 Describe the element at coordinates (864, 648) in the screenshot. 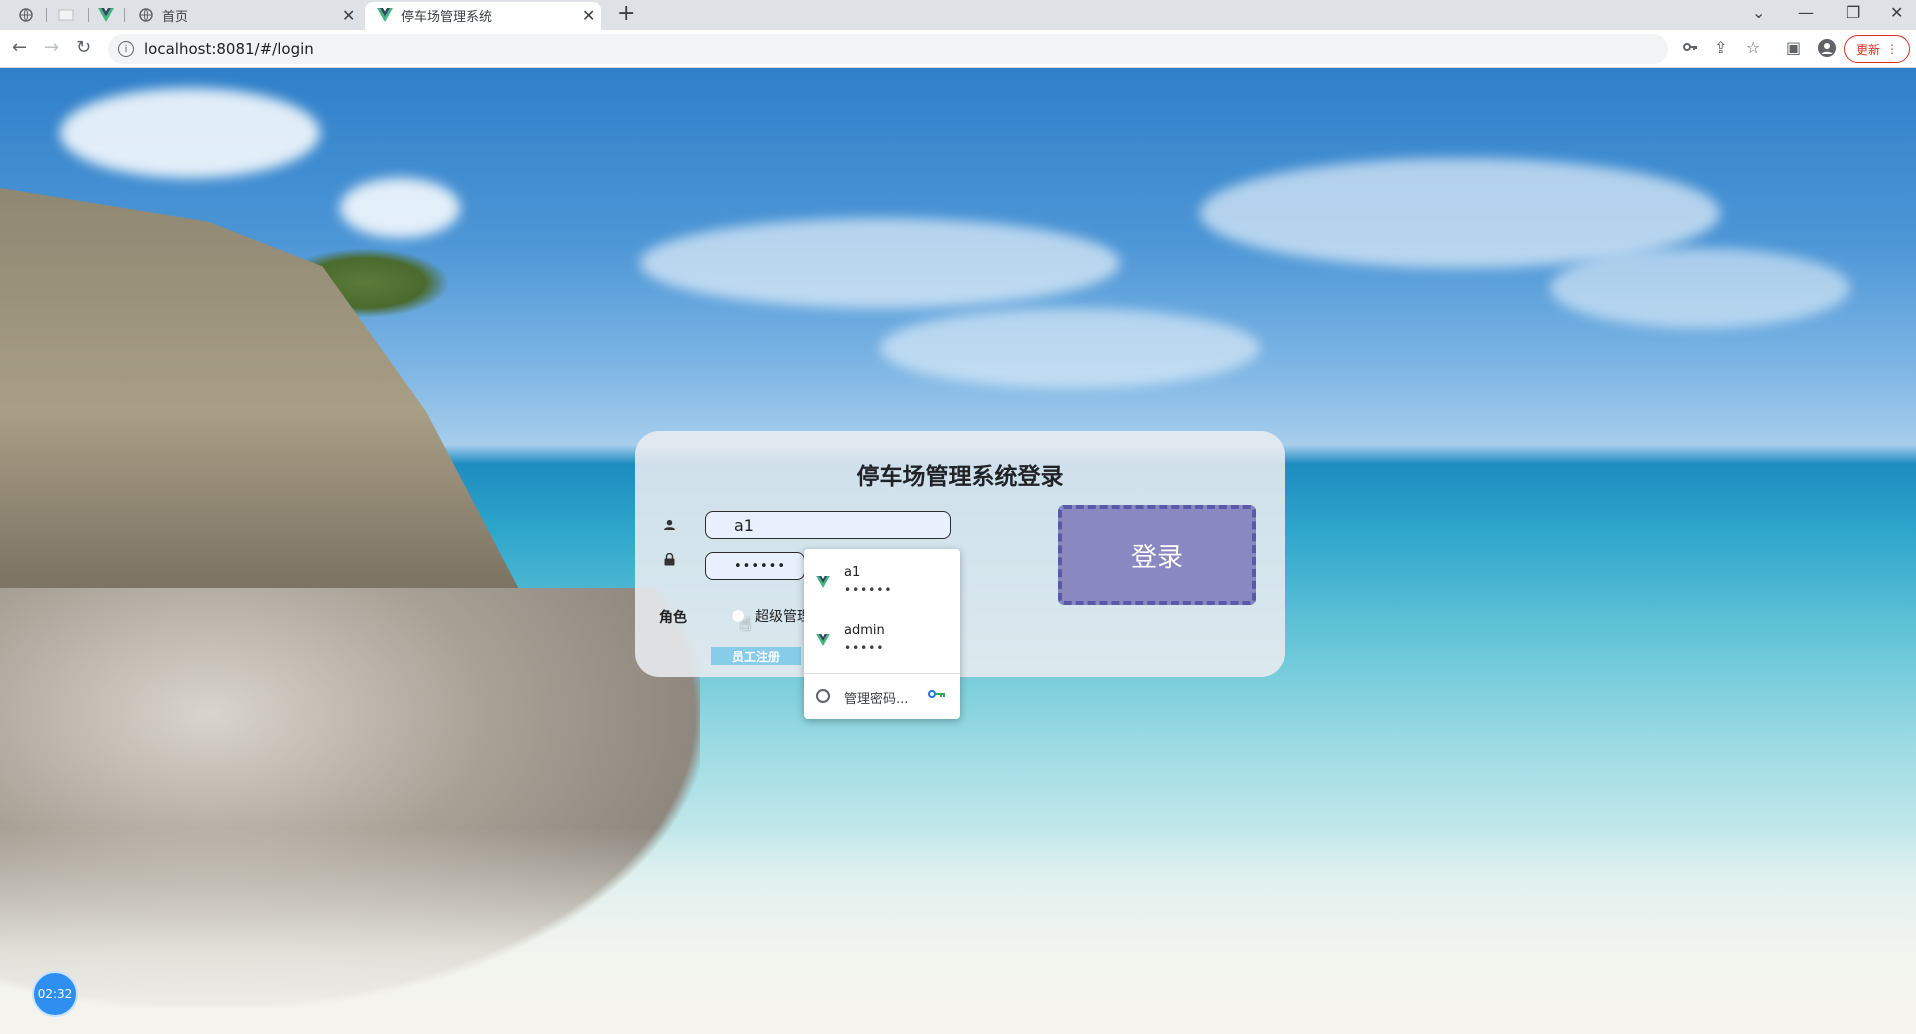

I see `autofill-password: •••••` at that location.